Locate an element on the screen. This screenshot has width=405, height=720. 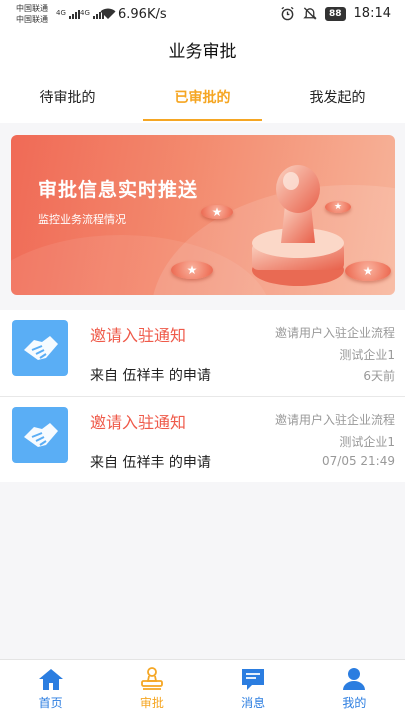
alarm-icon is located at coordinates (287, 13).